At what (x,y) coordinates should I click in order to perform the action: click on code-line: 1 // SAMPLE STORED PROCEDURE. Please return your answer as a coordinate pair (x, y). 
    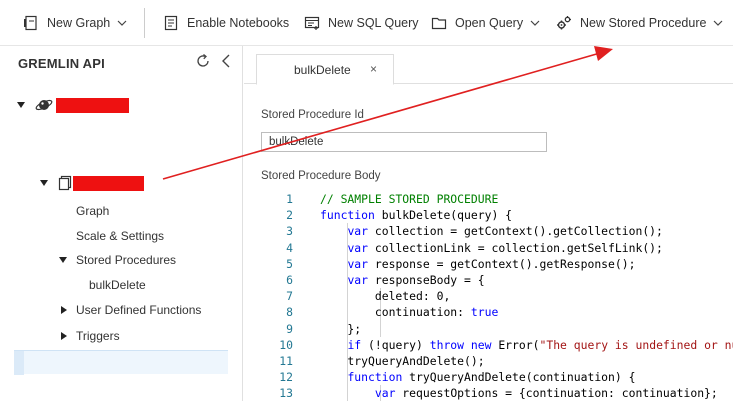
    Looking at the image, I should click on (497, 199).